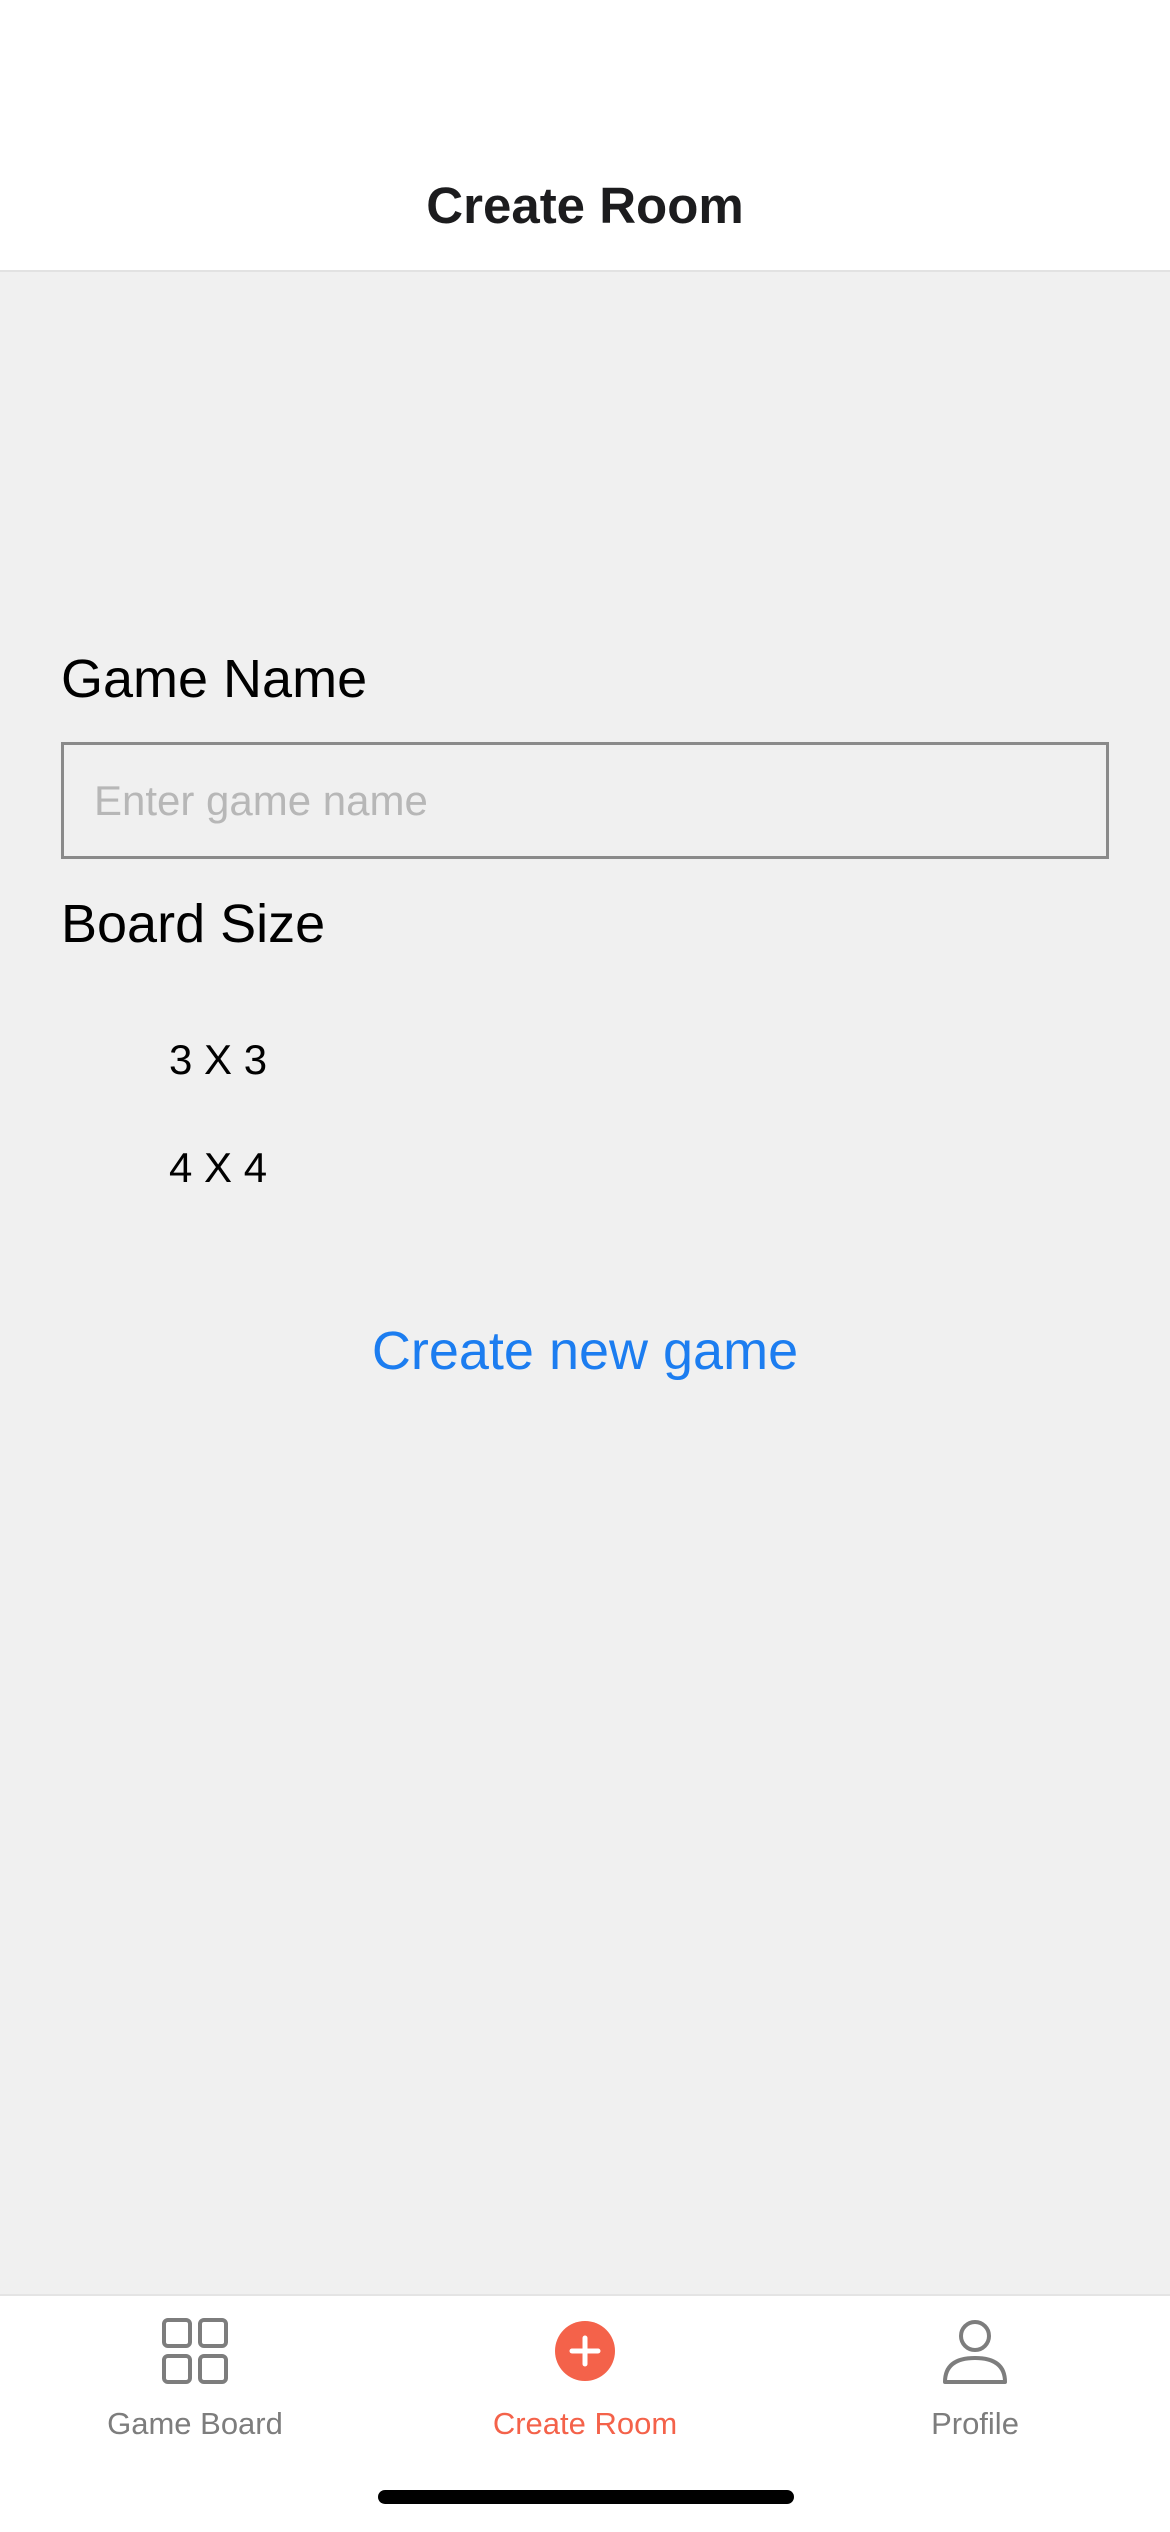 This screenshot has width=1170, height=2532. I want to click on home-indicator, so click(586, 2497).